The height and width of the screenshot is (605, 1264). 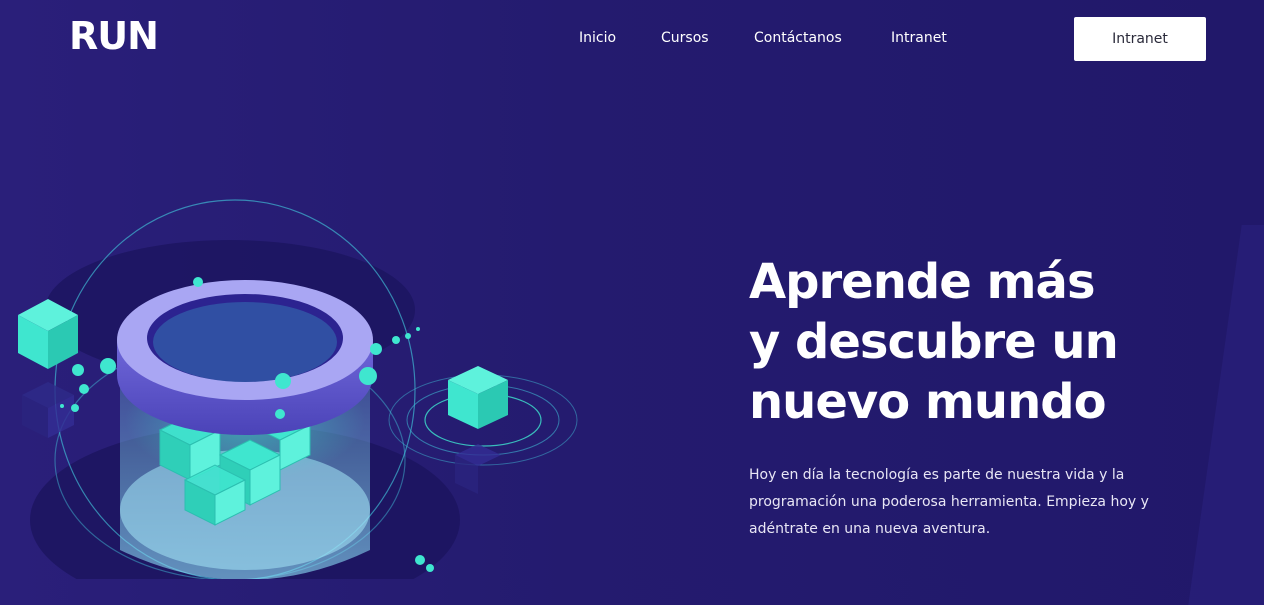 What do you see at coordinates (798, 38) in the screenshot?
I see `nav-item-contactanos: Contáctanos` at bounding box center [798, 38].